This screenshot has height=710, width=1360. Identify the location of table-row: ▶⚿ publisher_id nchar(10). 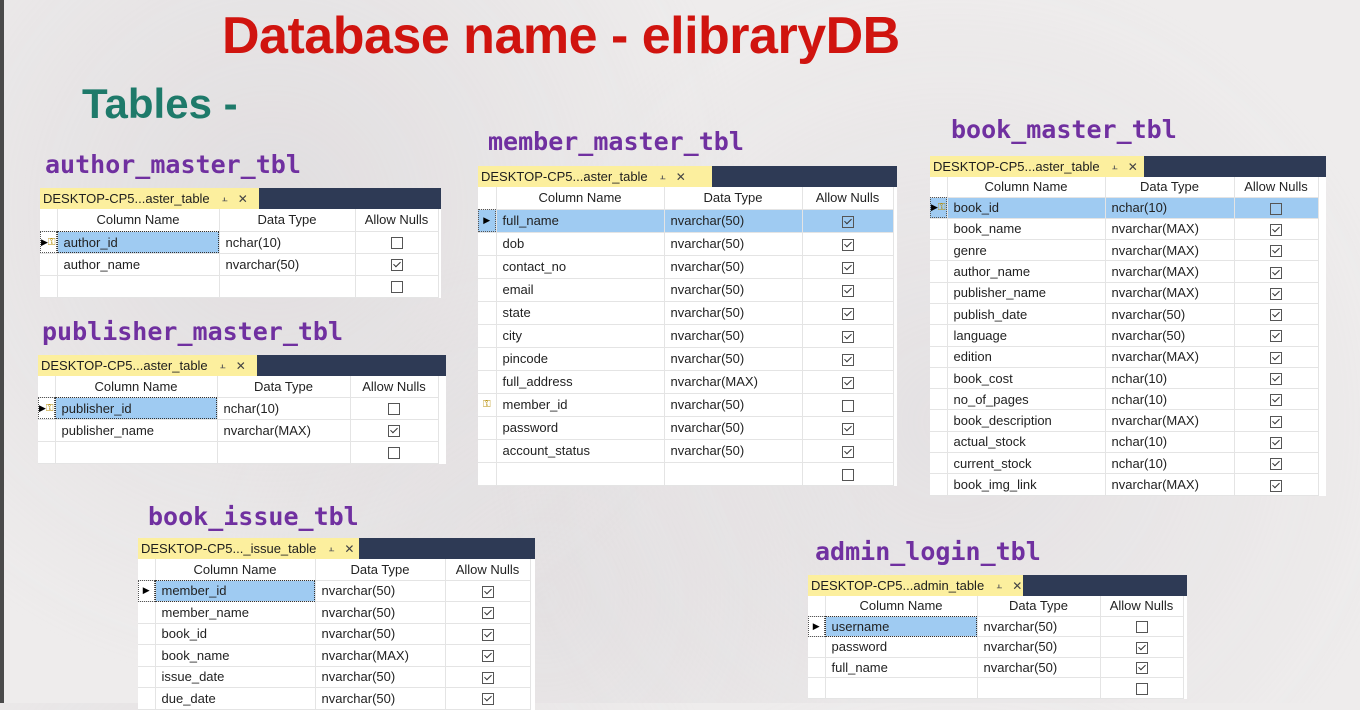
(238, 408).